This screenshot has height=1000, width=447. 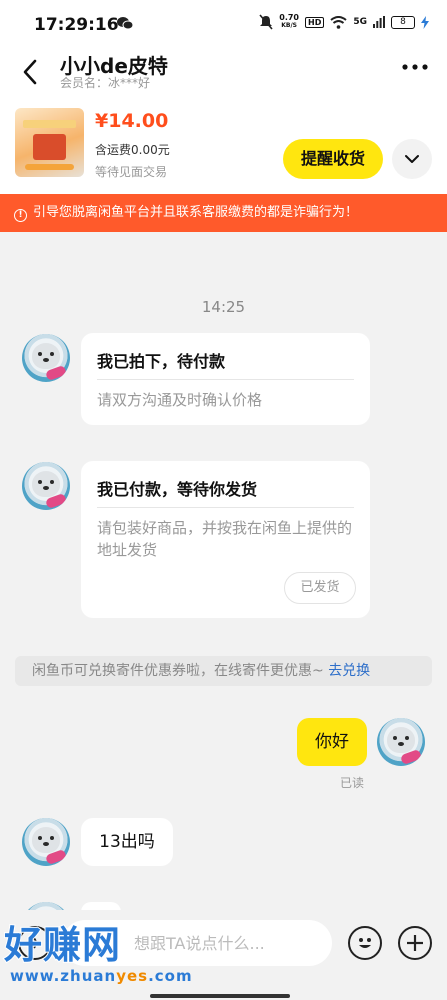 I want to click on trade-mode: 等待见面交易, so click(x=131, y=172).